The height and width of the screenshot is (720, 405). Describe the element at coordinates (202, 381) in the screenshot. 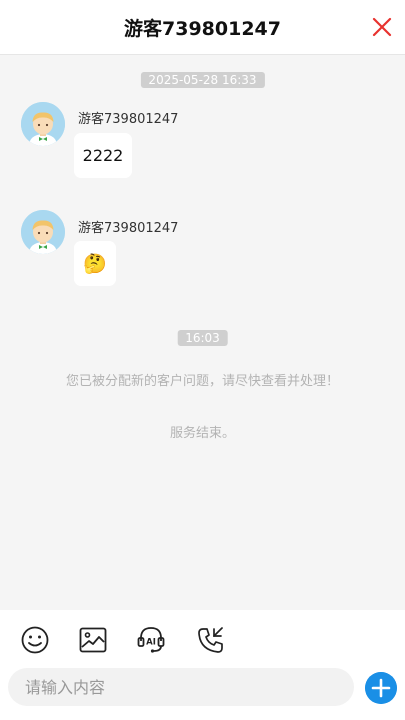

I see `system-message-assigned: 您已被分配新的客户问题，请尽快查看并处理！` at that location.